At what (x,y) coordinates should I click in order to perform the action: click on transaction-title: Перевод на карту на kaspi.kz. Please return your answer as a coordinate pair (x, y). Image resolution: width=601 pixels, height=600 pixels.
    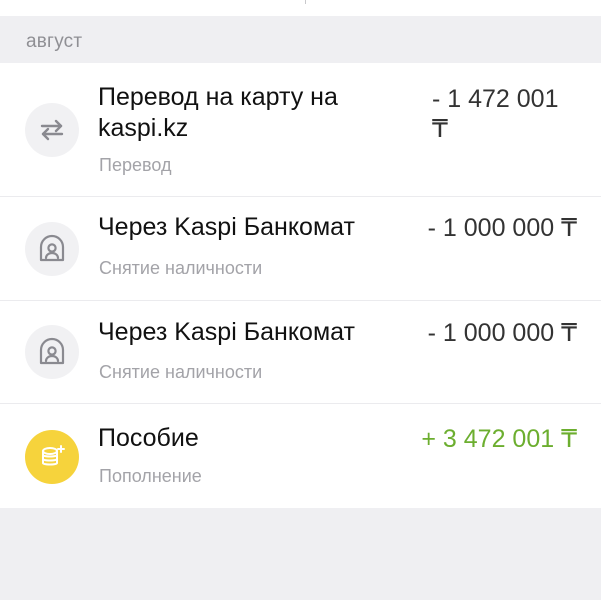
    Looking at the image, I should click on (218, 112).